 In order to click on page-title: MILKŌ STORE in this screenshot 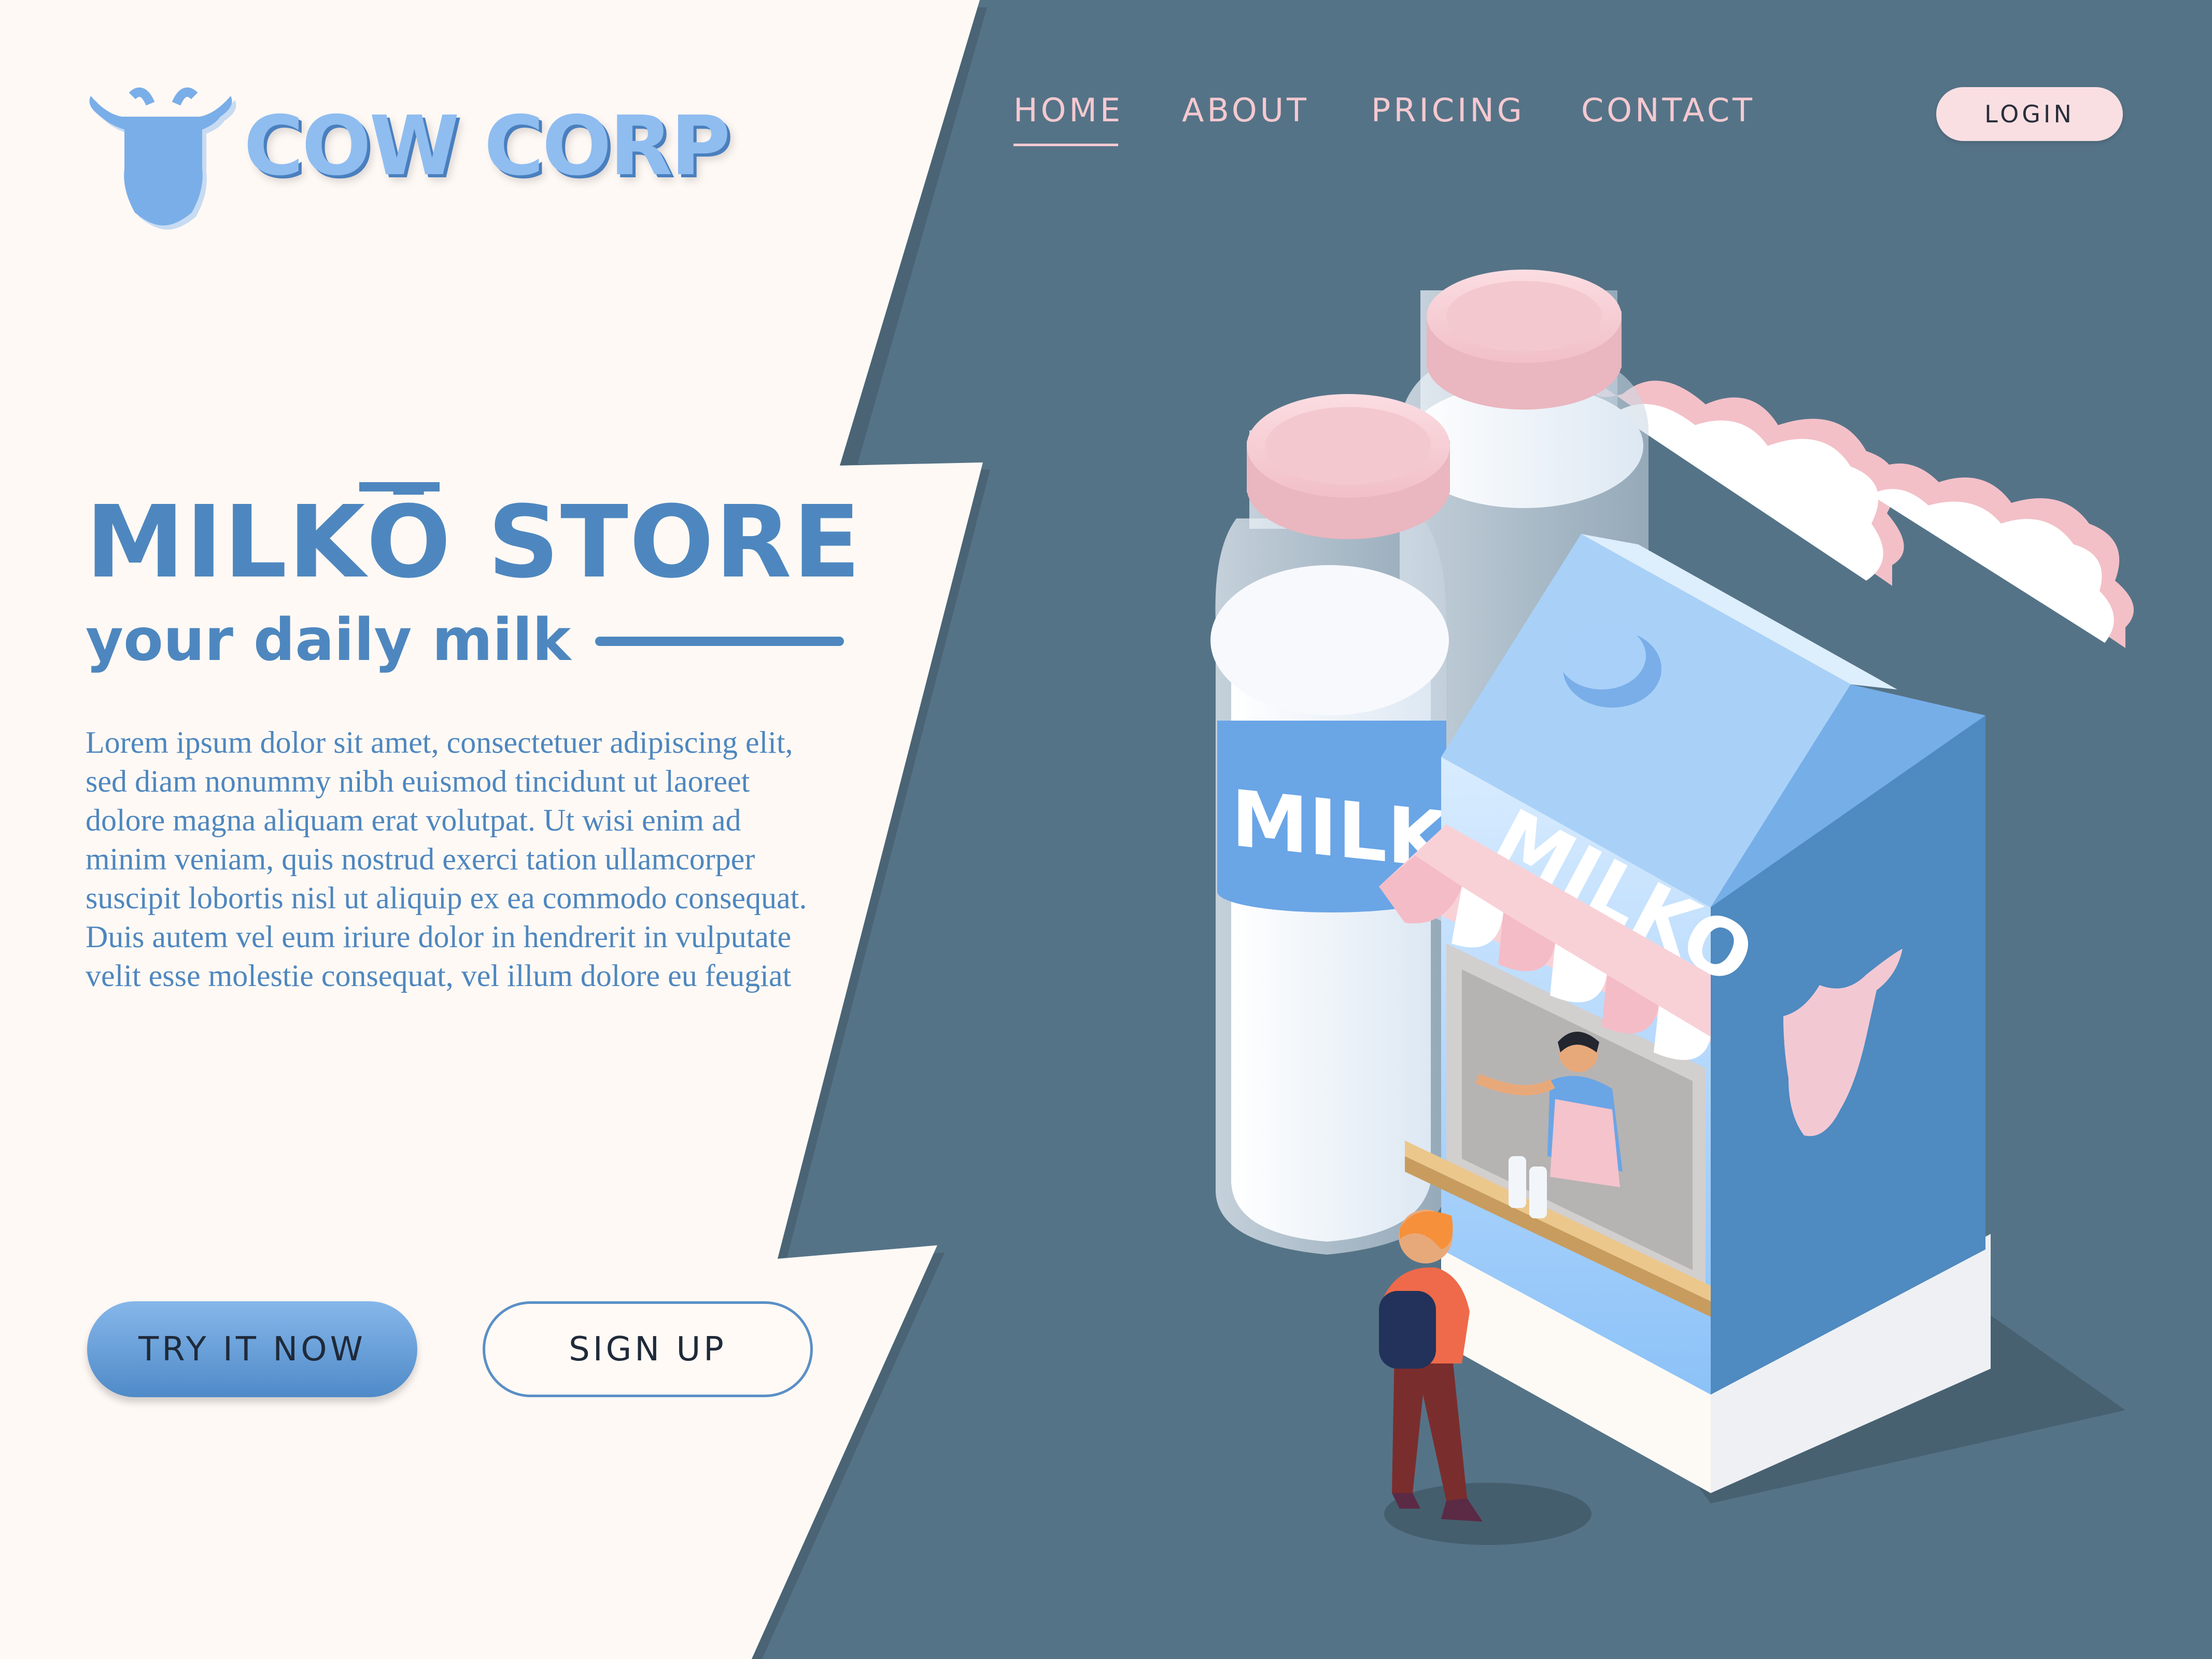, I will do `click(474, 542)`.